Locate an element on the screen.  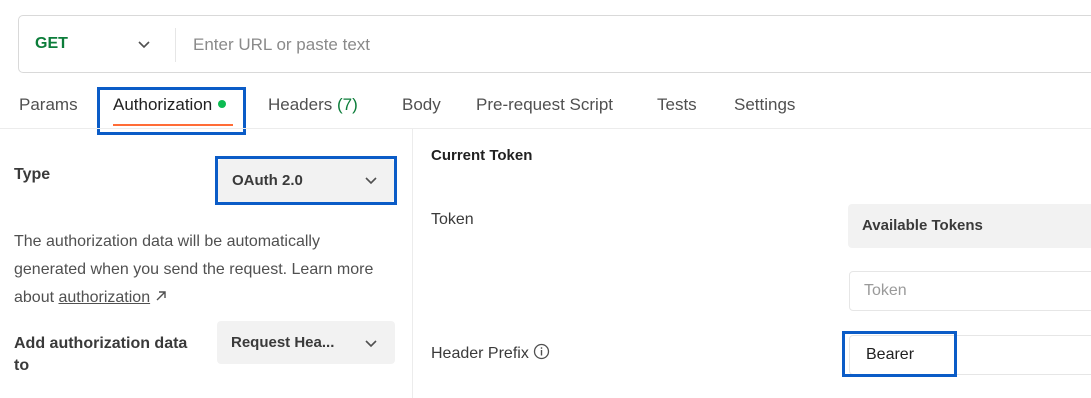
header-prefix-highlight is located at coordinates (899, 354).